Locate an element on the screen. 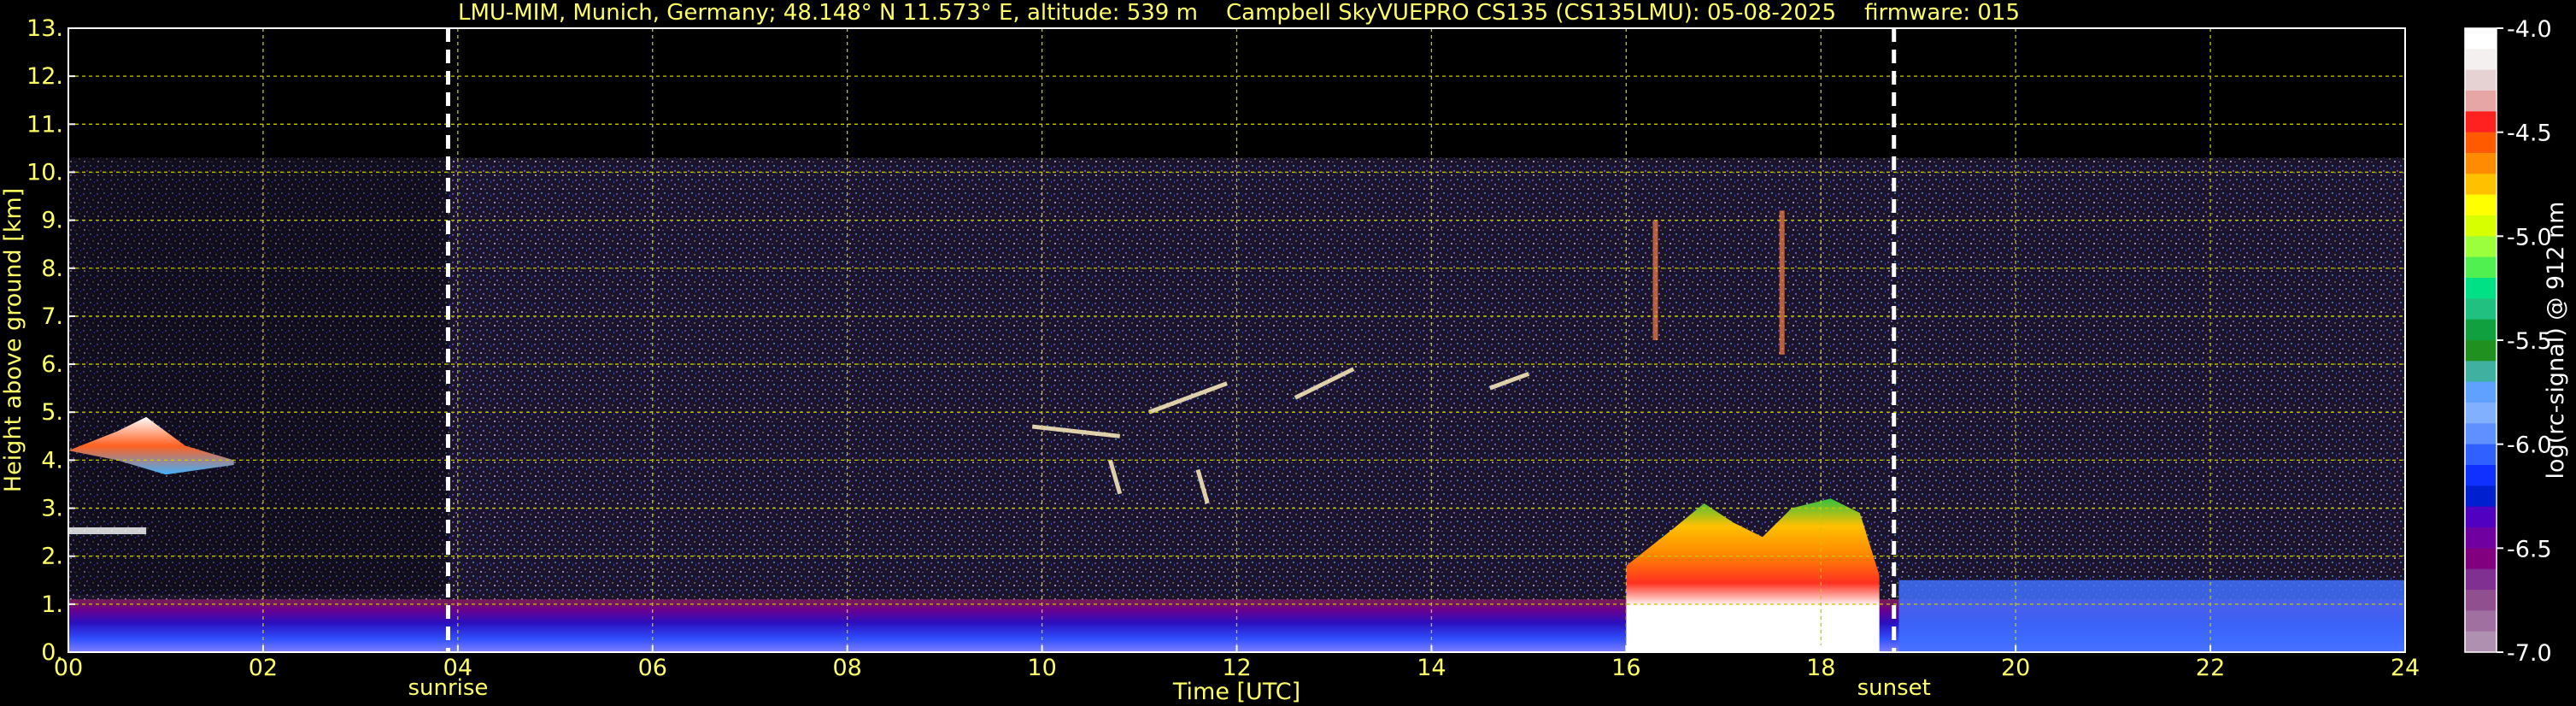 The image size is (2576, 706). y-axis-label: Height above ground [km] is located at coordinates (13, 340).